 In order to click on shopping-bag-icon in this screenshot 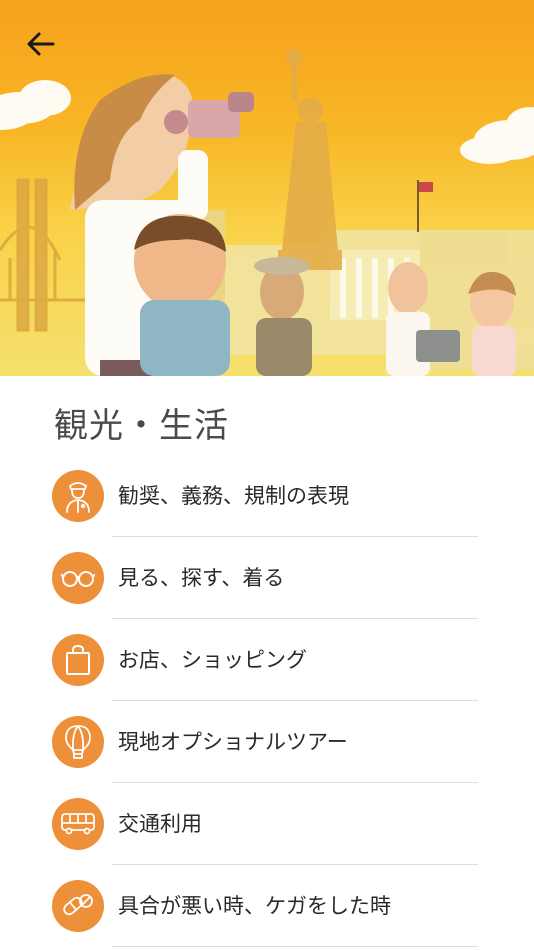, I will do `click(78, 660)`.